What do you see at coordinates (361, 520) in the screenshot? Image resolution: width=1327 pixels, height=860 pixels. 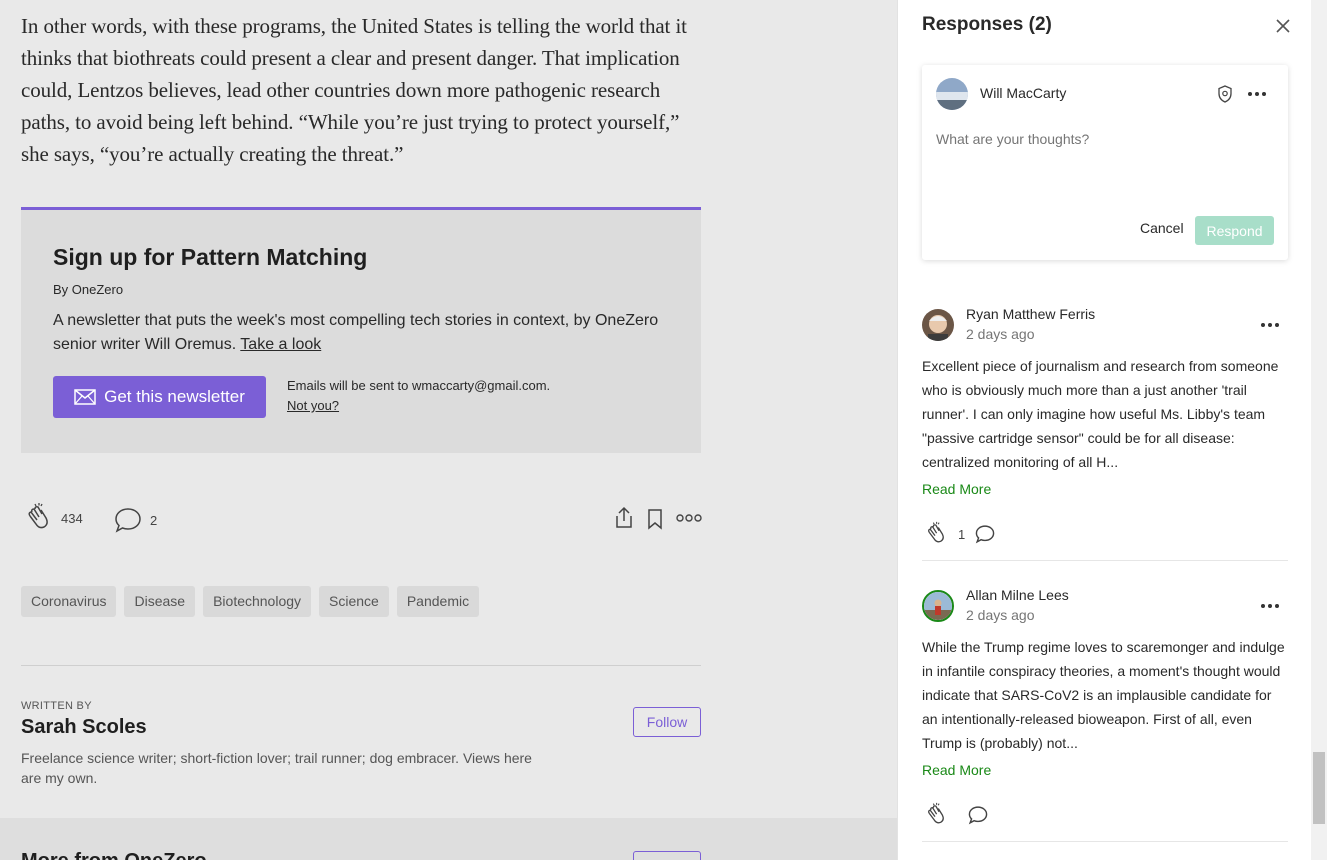 I see `article-actions-bar: 434 2` at bounding box center [361, 520].